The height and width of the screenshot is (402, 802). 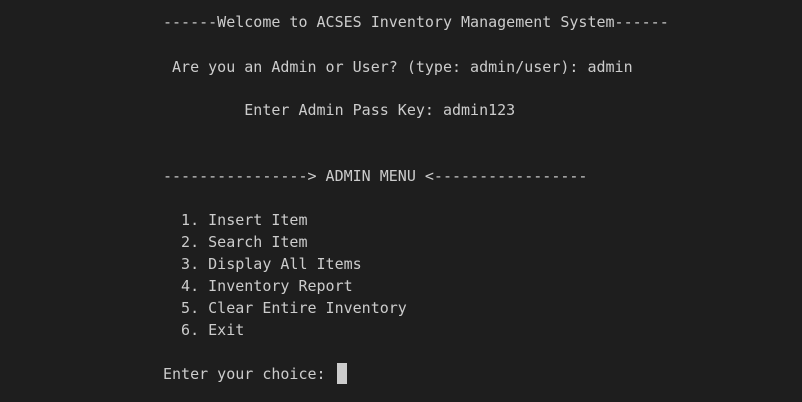 I want to click on menu-item-inventory-report: 4. Inventory Report, so click(x=258, y=286).